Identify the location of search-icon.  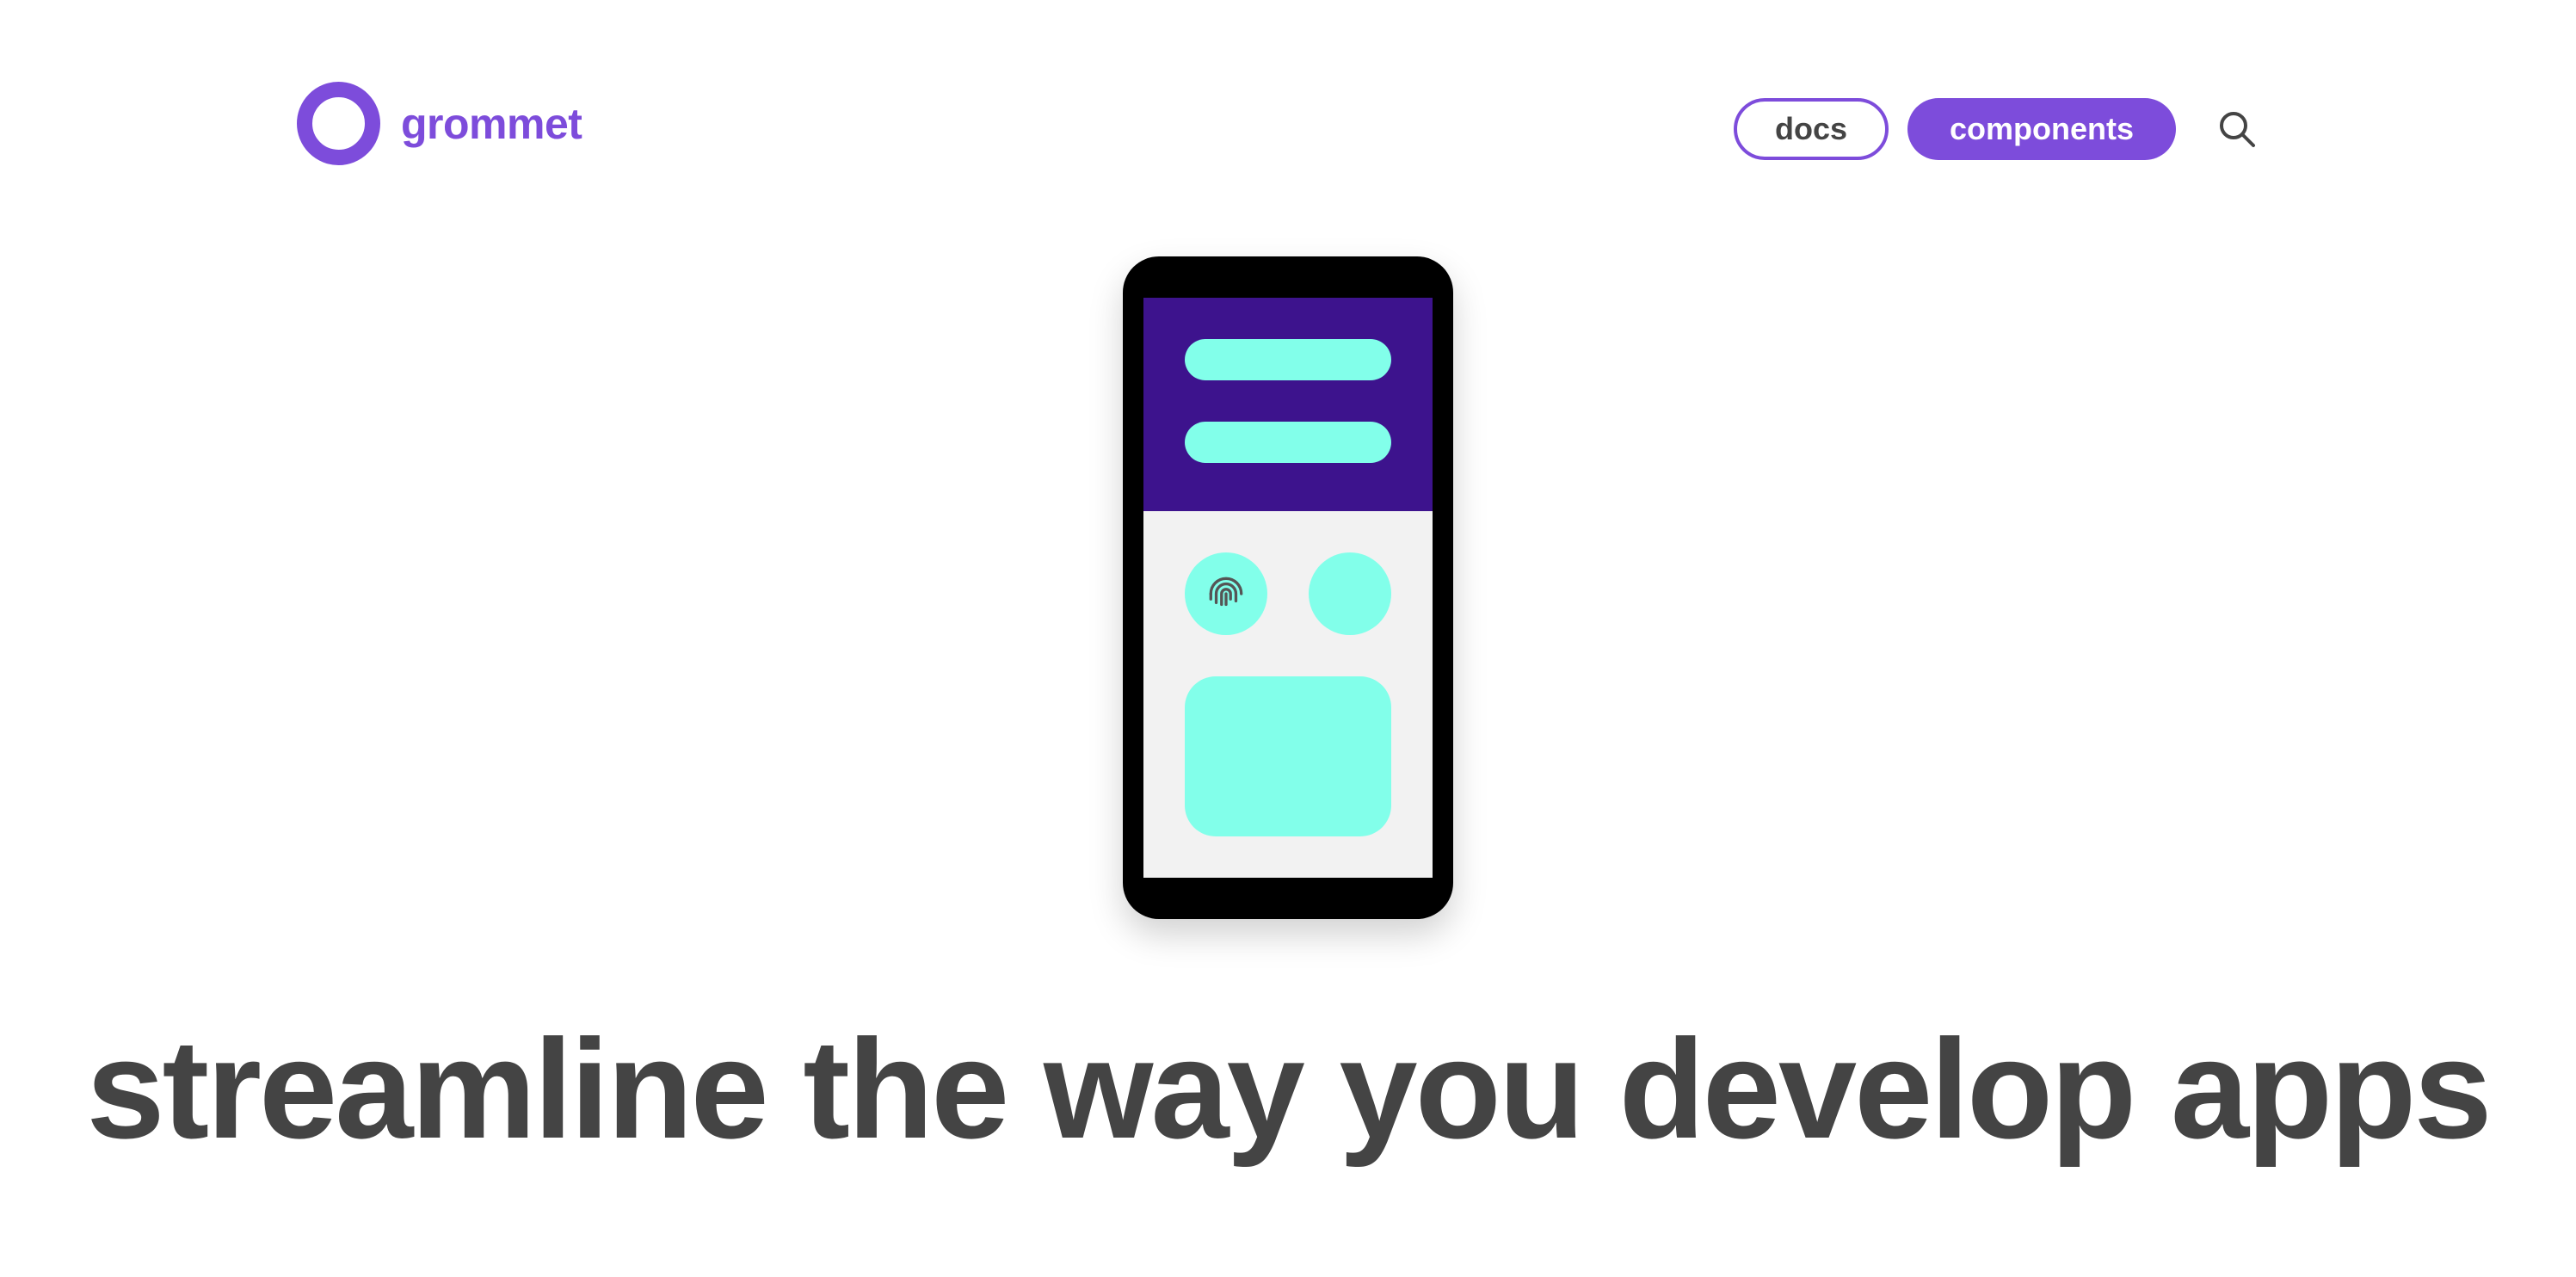
(2237, 129).